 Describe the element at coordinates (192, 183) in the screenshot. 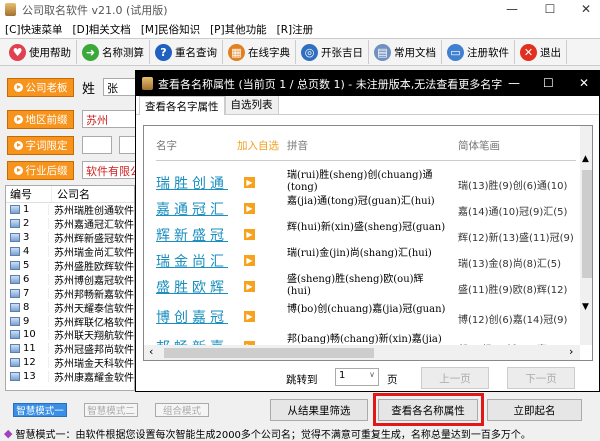

I see `name-link: 瑞胜创通` at that location.